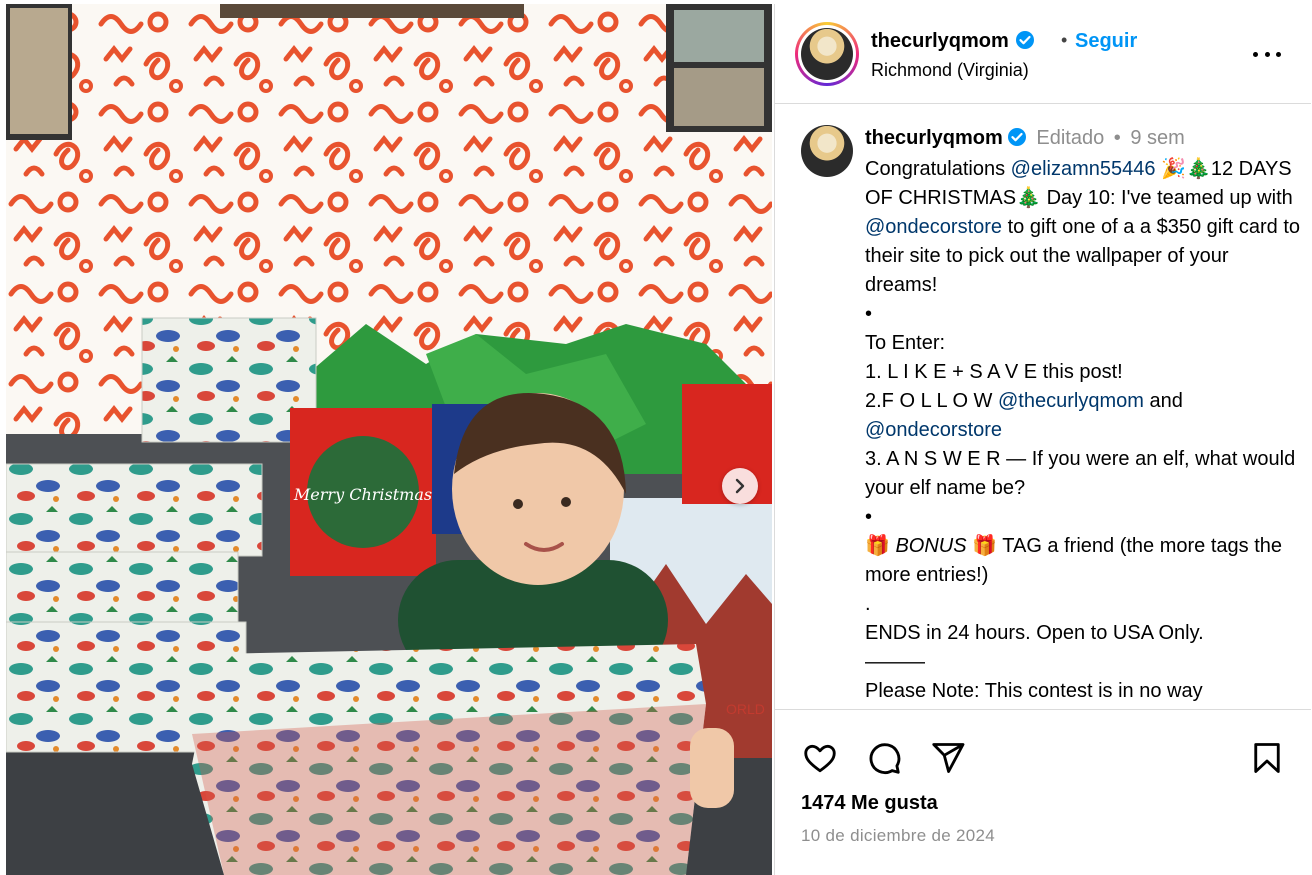 The width and height of the screenshot is (1312, 875). What do you see at coordinates (827, 151) in the screenshot?
I see `caption-avatar` at bounding box center [827, 151].